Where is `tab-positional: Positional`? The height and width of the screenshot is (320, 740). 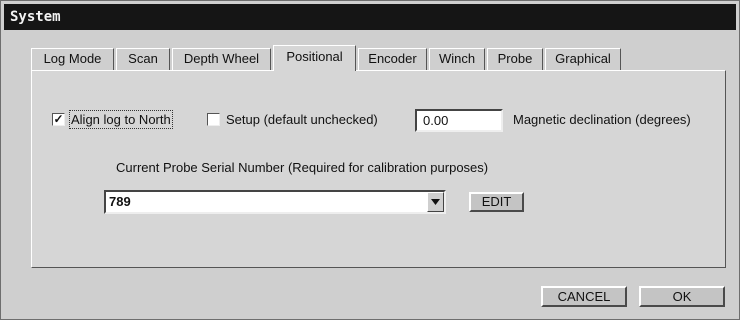 tab-positional: Positional is located at coordinates (314, 58).